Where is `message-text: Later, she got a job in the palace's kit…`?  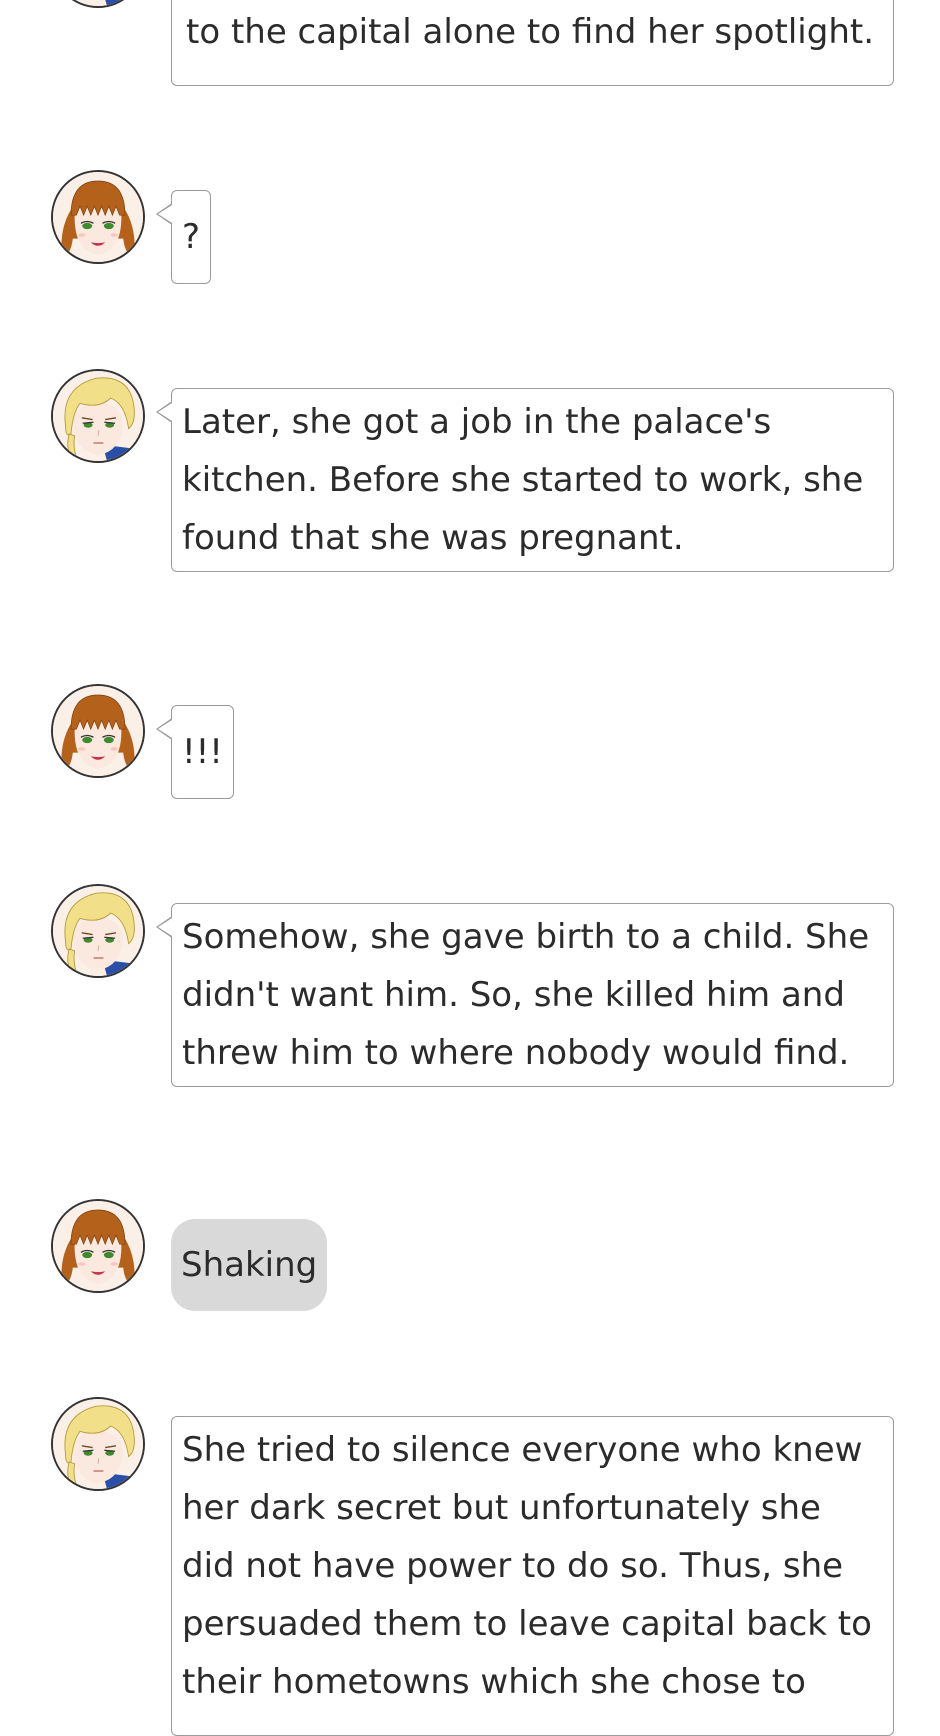
message-text: Later, she got a job in the palace's kit… is located at coordinates (523, 480).